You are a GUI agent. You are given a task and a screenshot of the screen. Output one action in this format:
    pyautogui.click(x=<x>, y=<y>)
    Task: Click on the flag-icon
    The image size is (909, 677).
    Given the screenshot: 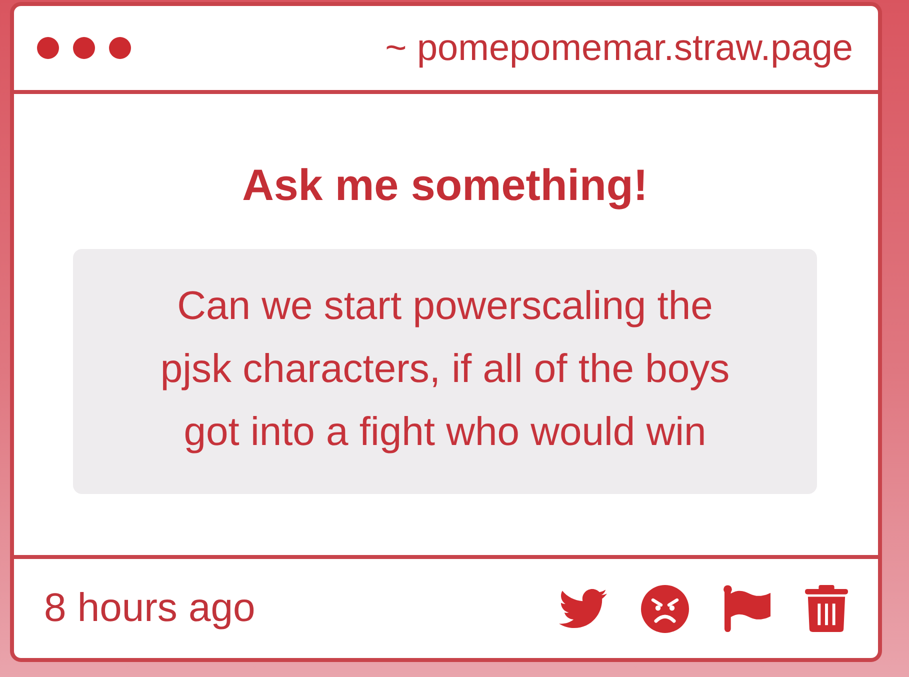 What is the action you would take?
    pyautogui.click(x=747, y=608)
    